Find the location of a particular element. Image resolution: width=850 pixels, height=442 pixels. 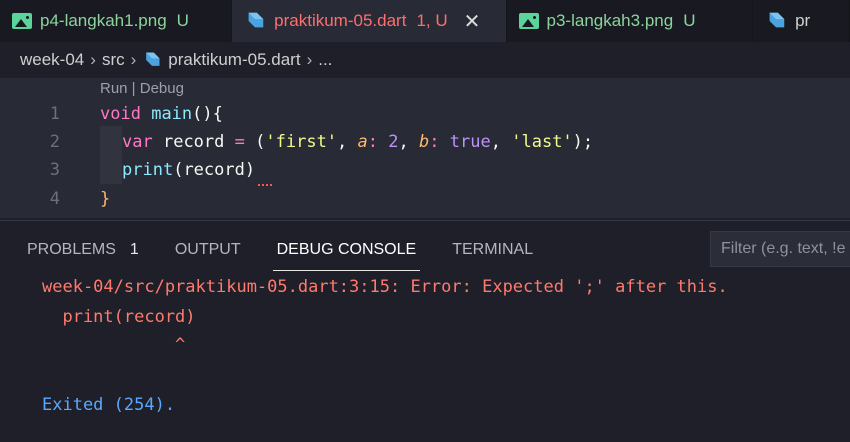

tab-p3-langkah3: p3-langkah3.png U is located at coordinates (630, 21).